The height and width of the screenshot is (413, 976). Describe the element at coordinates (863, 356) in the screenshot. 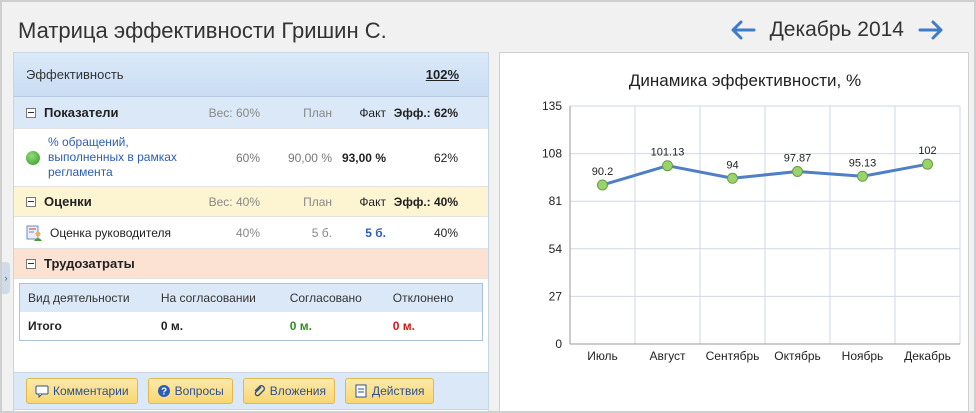

I see `x-tick-label: Ноябрь` at that location.